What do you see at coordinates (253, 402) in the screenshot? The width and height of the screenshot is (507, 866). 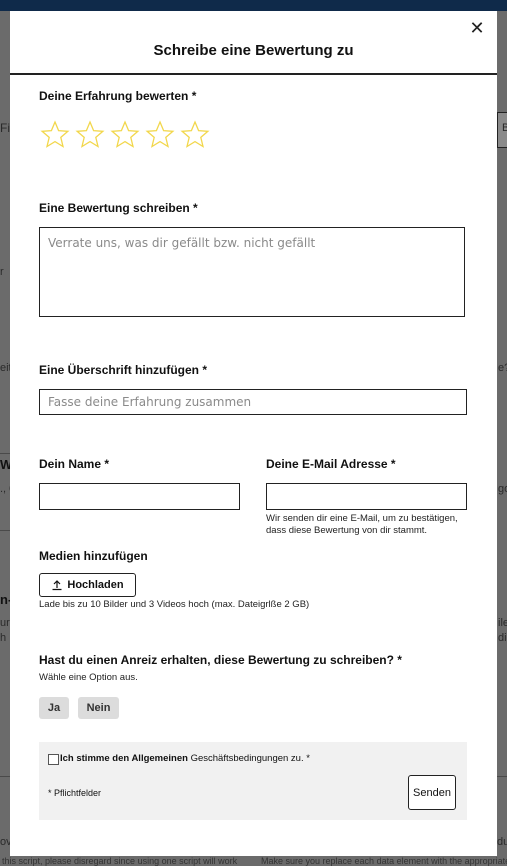 I see `headline-input` at bounding box center [253, 402].